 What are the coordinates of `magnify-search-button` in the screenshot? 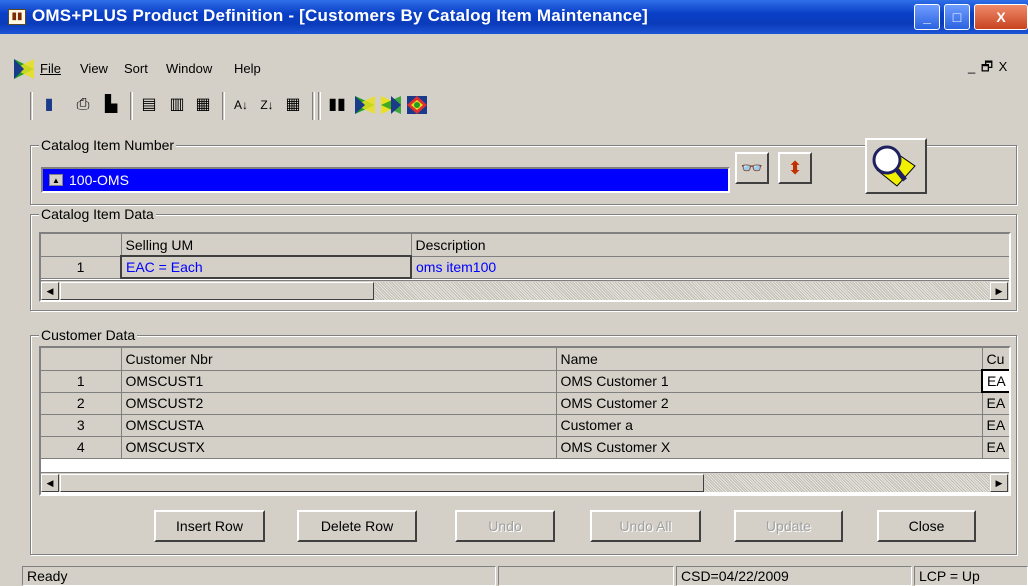 It's located at (896, 166).